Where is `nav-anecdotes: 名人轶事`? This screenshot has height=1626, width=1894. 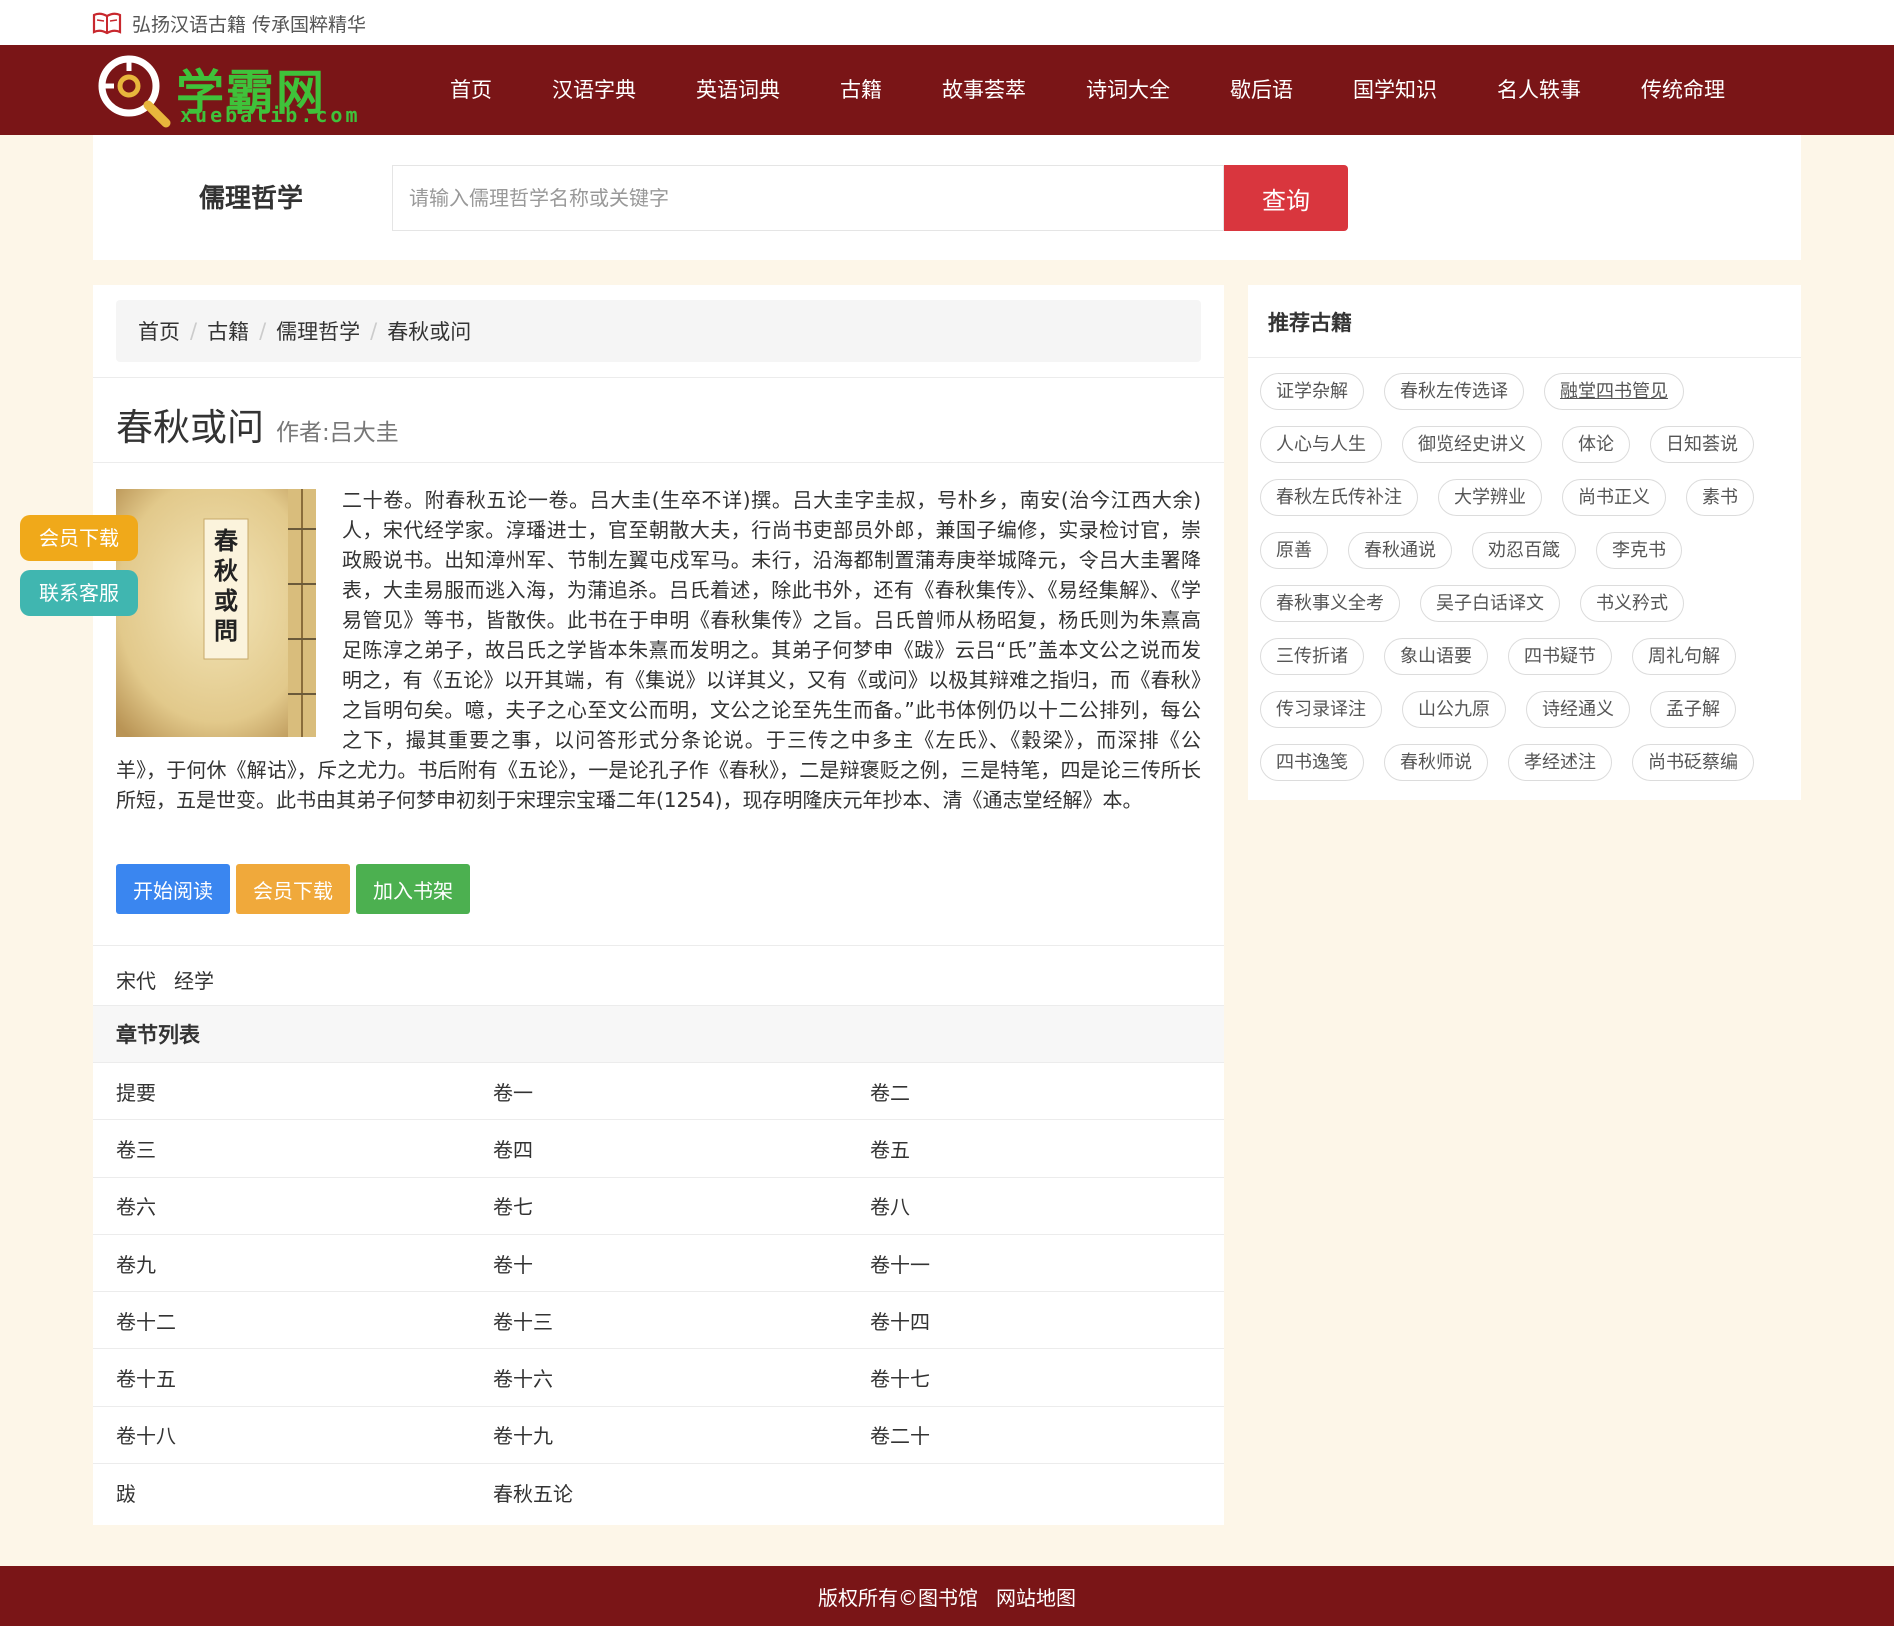 nav-anecdotes: 名人轶事 is located at coordinates (1539, 90).